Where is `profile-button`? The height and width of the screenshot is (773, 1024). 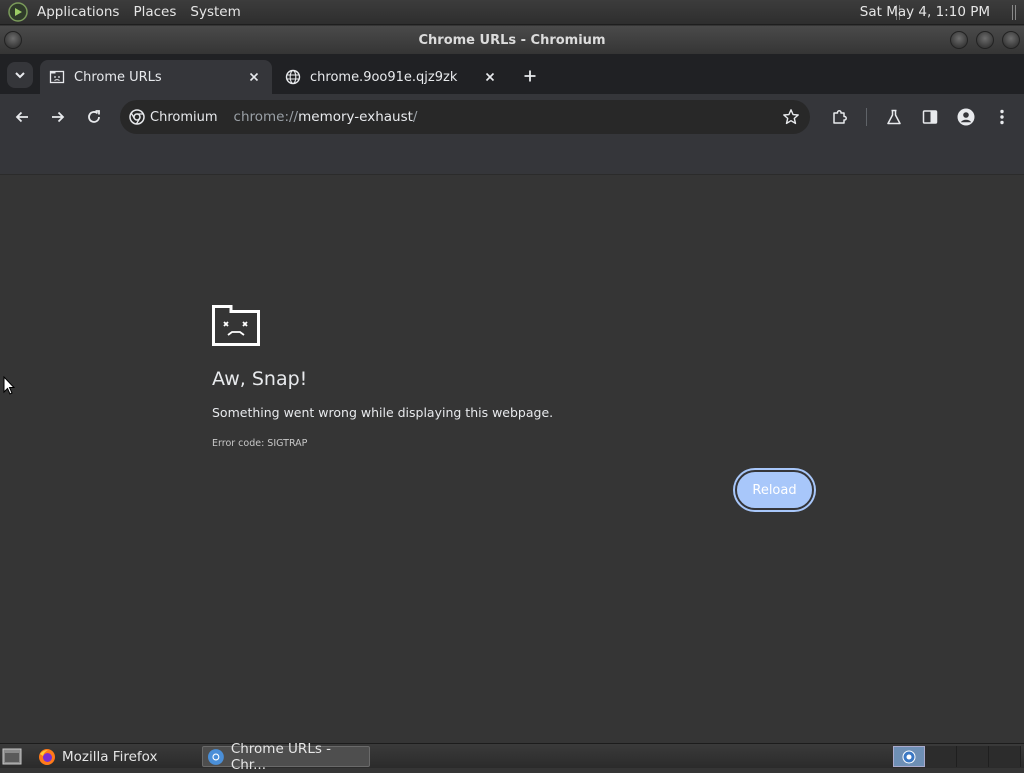 profile-button is located at coordinates (966, 117).